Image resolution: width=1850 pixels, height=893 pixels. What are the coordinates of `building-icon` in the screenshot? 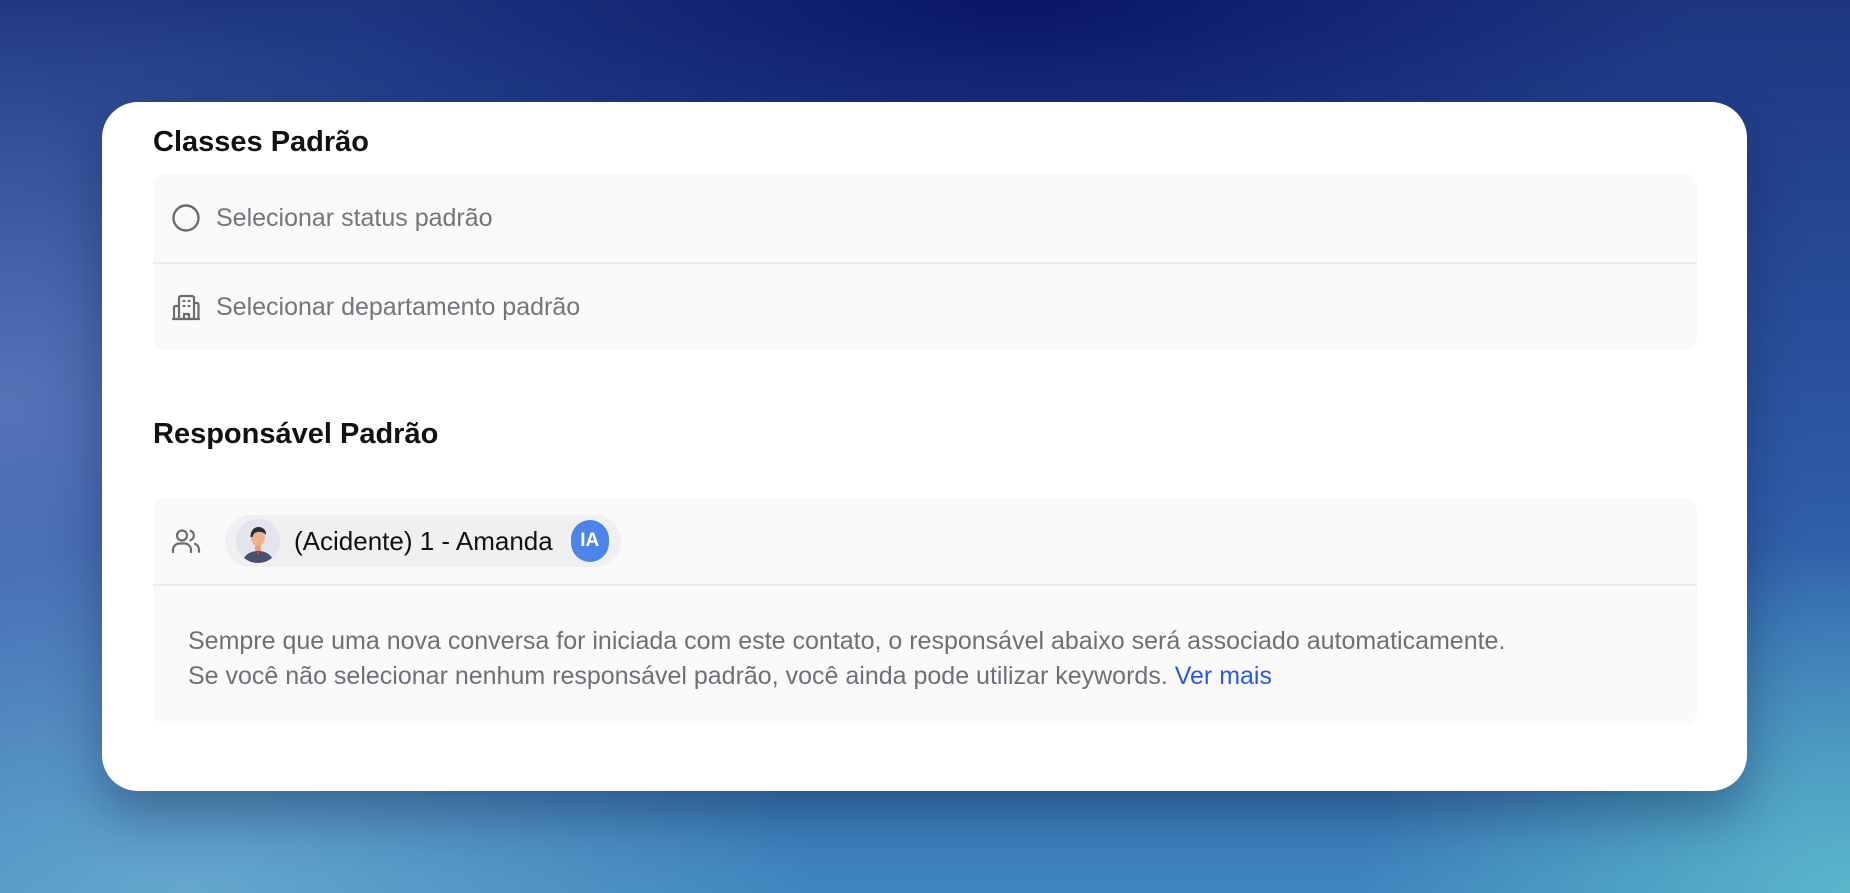 It's located at (186, 307).